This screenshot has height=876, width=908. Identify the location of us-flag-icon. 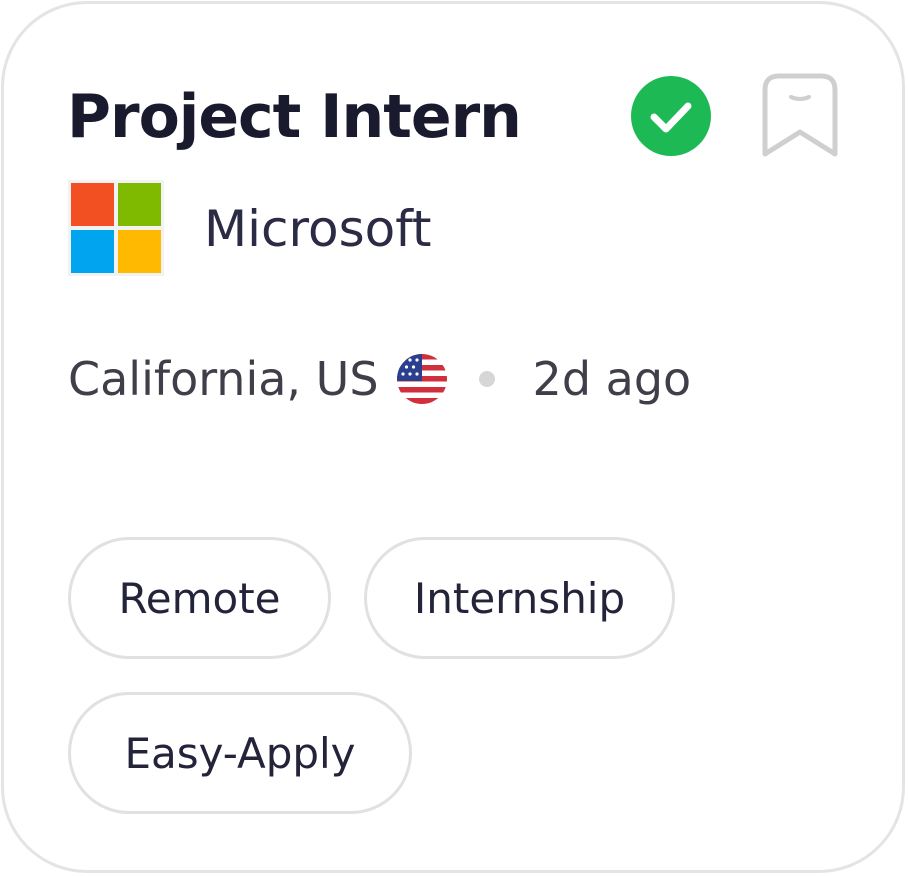
(421, 379).